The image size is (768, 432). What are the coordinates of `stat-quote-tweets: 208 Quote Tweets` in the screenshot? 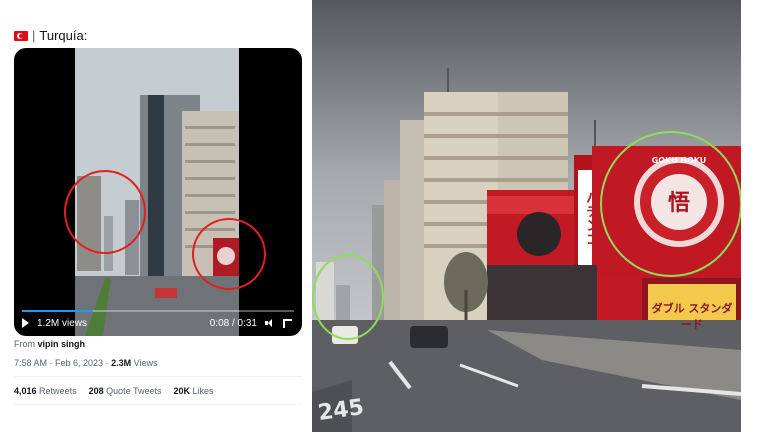 It's located at (125, 391).